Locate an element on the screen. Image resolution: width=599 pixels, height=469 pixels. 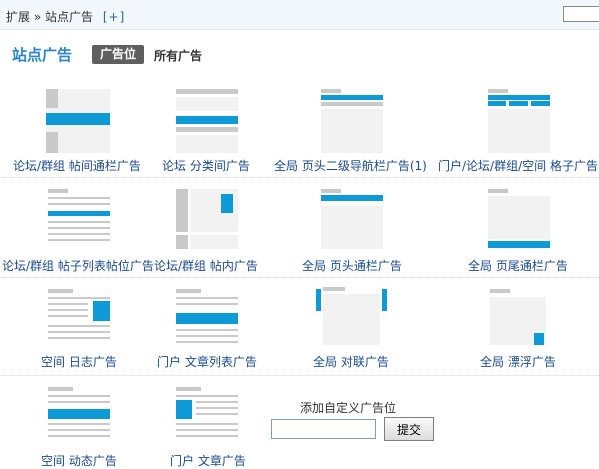
ad-label-article: 门户 文章广告 is located at coordinates (208, 460).